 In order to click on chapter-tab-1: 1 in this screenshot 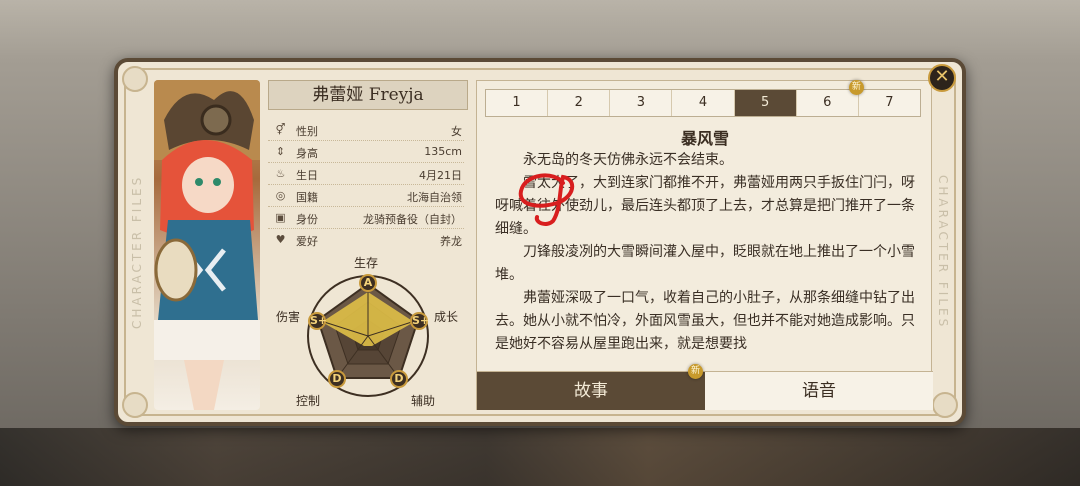, I will do `click(517, 103)`.